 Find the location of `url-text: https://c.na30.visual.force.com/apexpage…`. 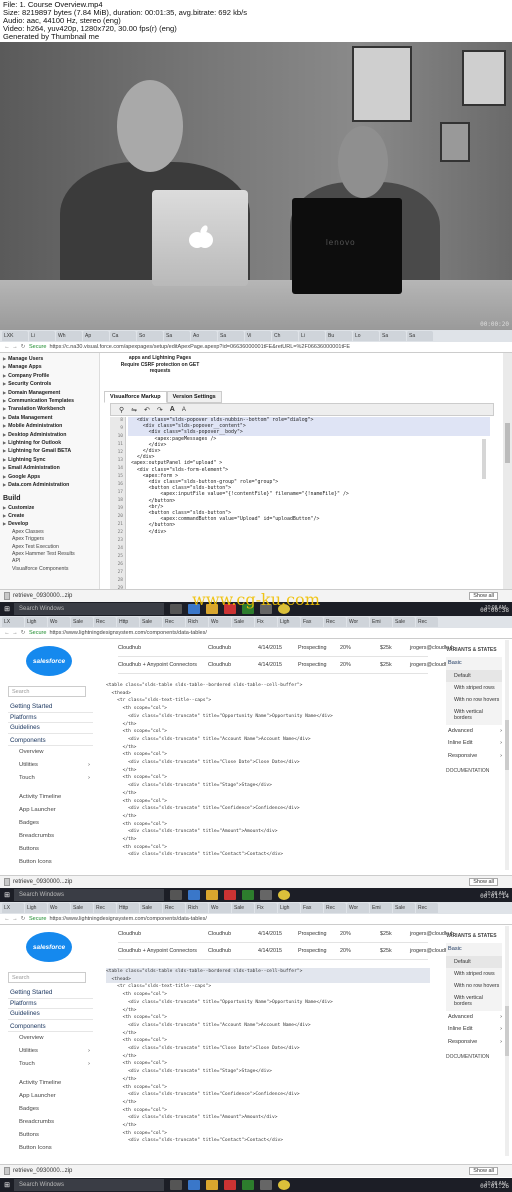

url-text: https://c.na30.visual.force.com/apexpage… is located at coordinates (199, 347).